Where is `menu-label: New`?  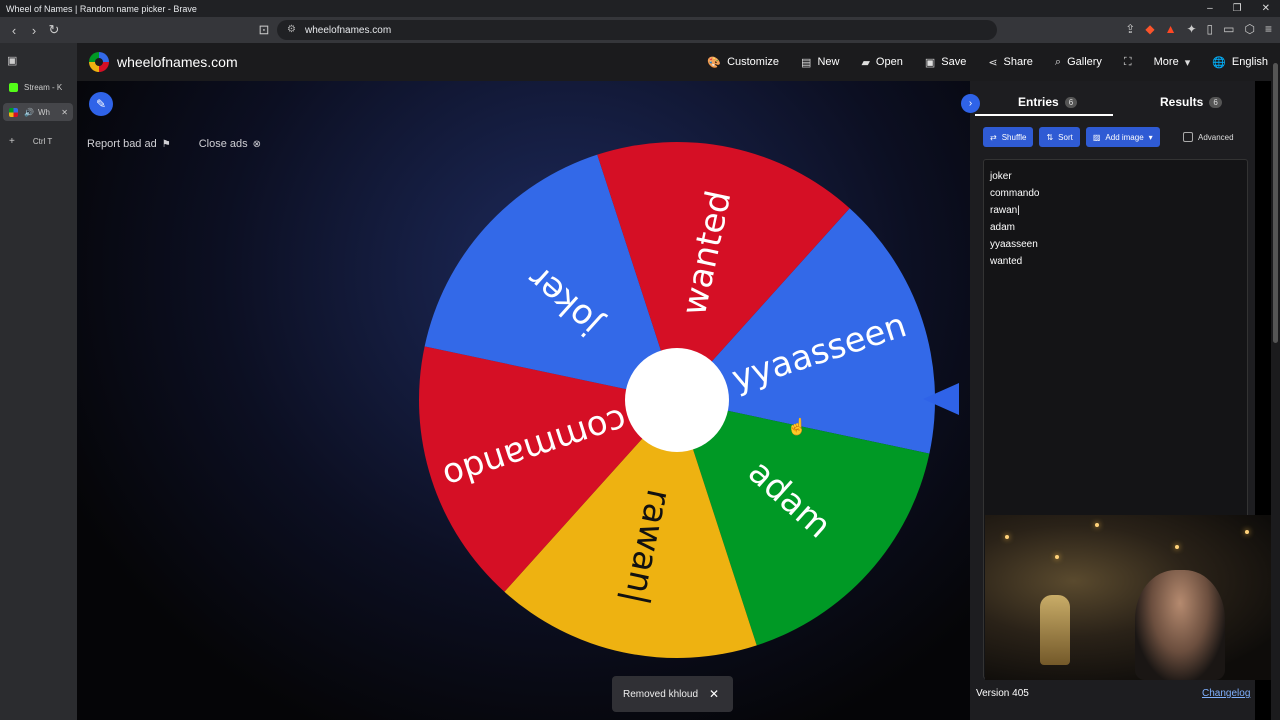
menu-label: New is located at coordinates (828, 62).